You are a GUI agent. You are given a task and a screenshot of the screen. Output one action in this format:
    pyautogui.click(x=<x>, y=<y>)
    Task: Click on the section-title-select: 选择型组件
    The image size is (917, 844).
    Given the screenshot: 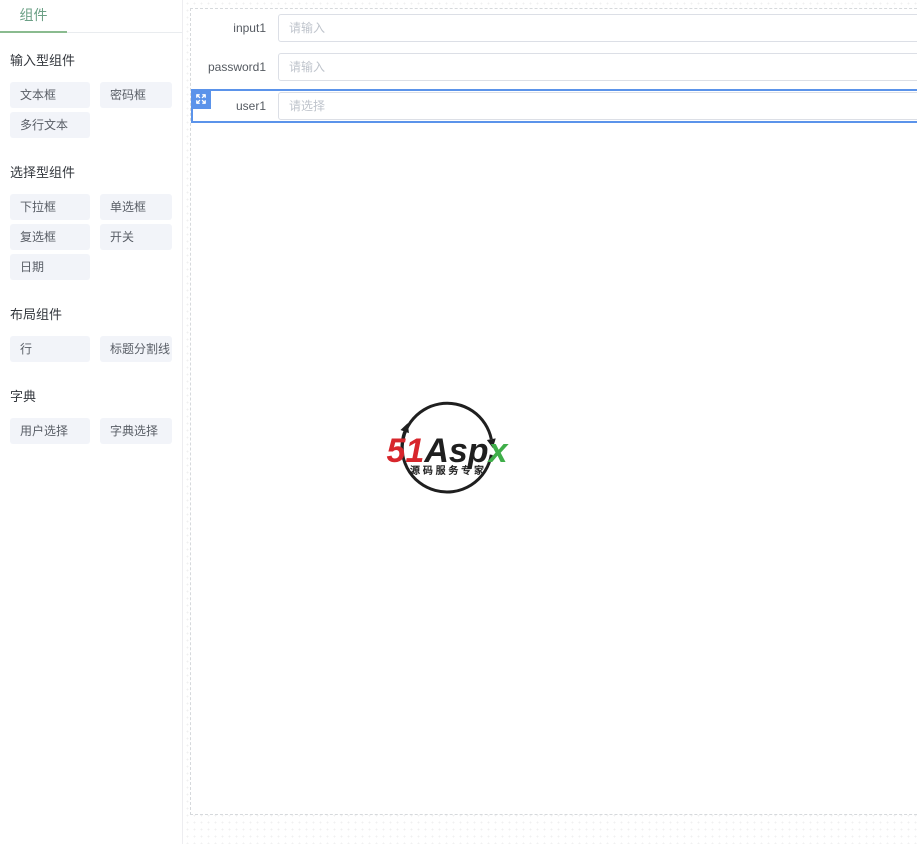 What is the action you would take?
    pyautogui.click(x=43, y=172)
    